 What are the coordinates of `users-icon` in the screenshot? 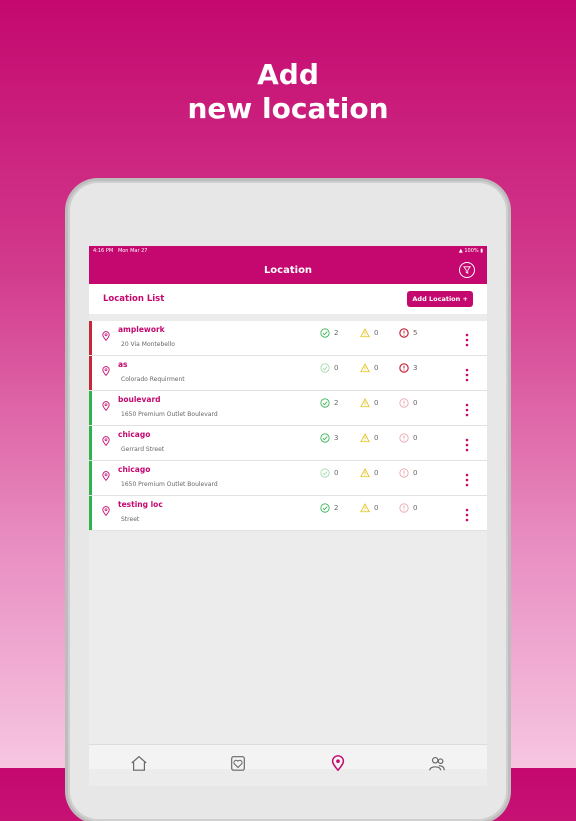 It's located at (437, 764).